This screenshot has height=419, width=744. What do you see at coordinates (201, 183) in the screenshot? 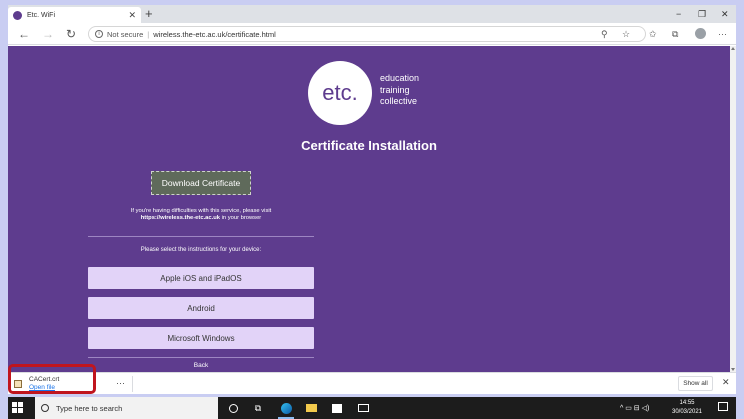
I see `download-certificate-button: Download Certificate` at bounding box center [201, 183].